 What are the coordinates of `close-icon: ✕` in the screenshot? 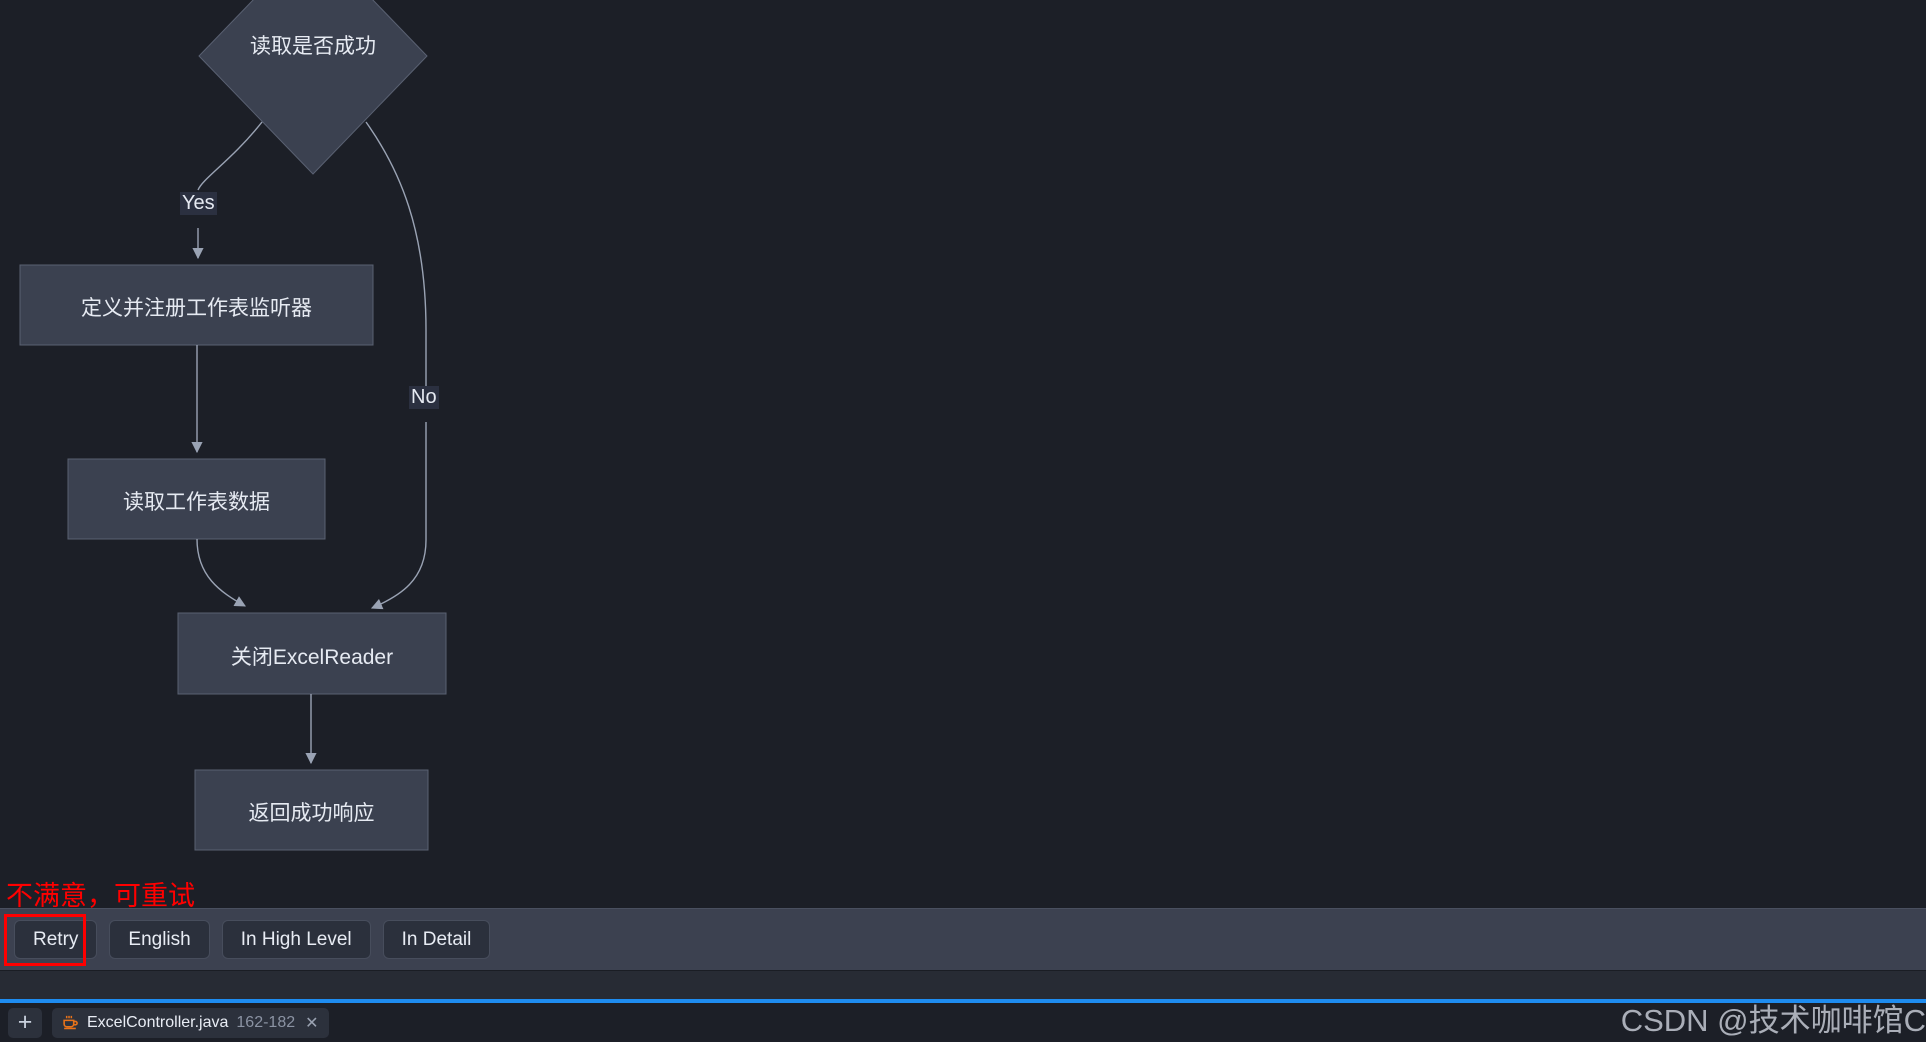 It's located at (311, 1023).